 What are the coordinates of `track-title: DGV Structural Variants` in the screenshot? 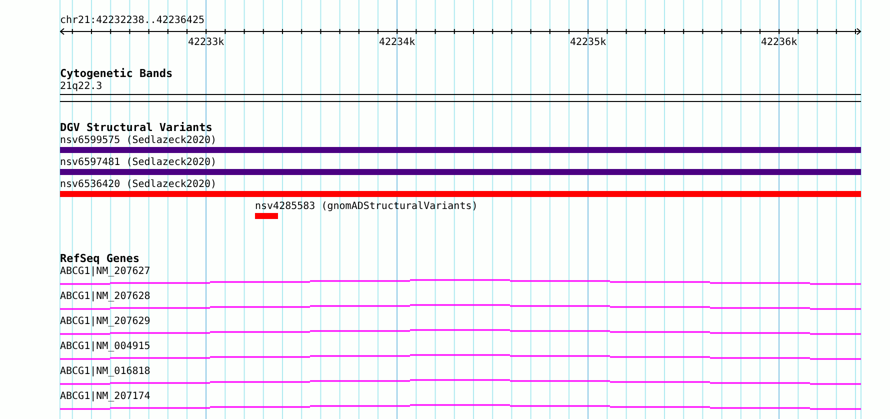 It's located at (136, 128).